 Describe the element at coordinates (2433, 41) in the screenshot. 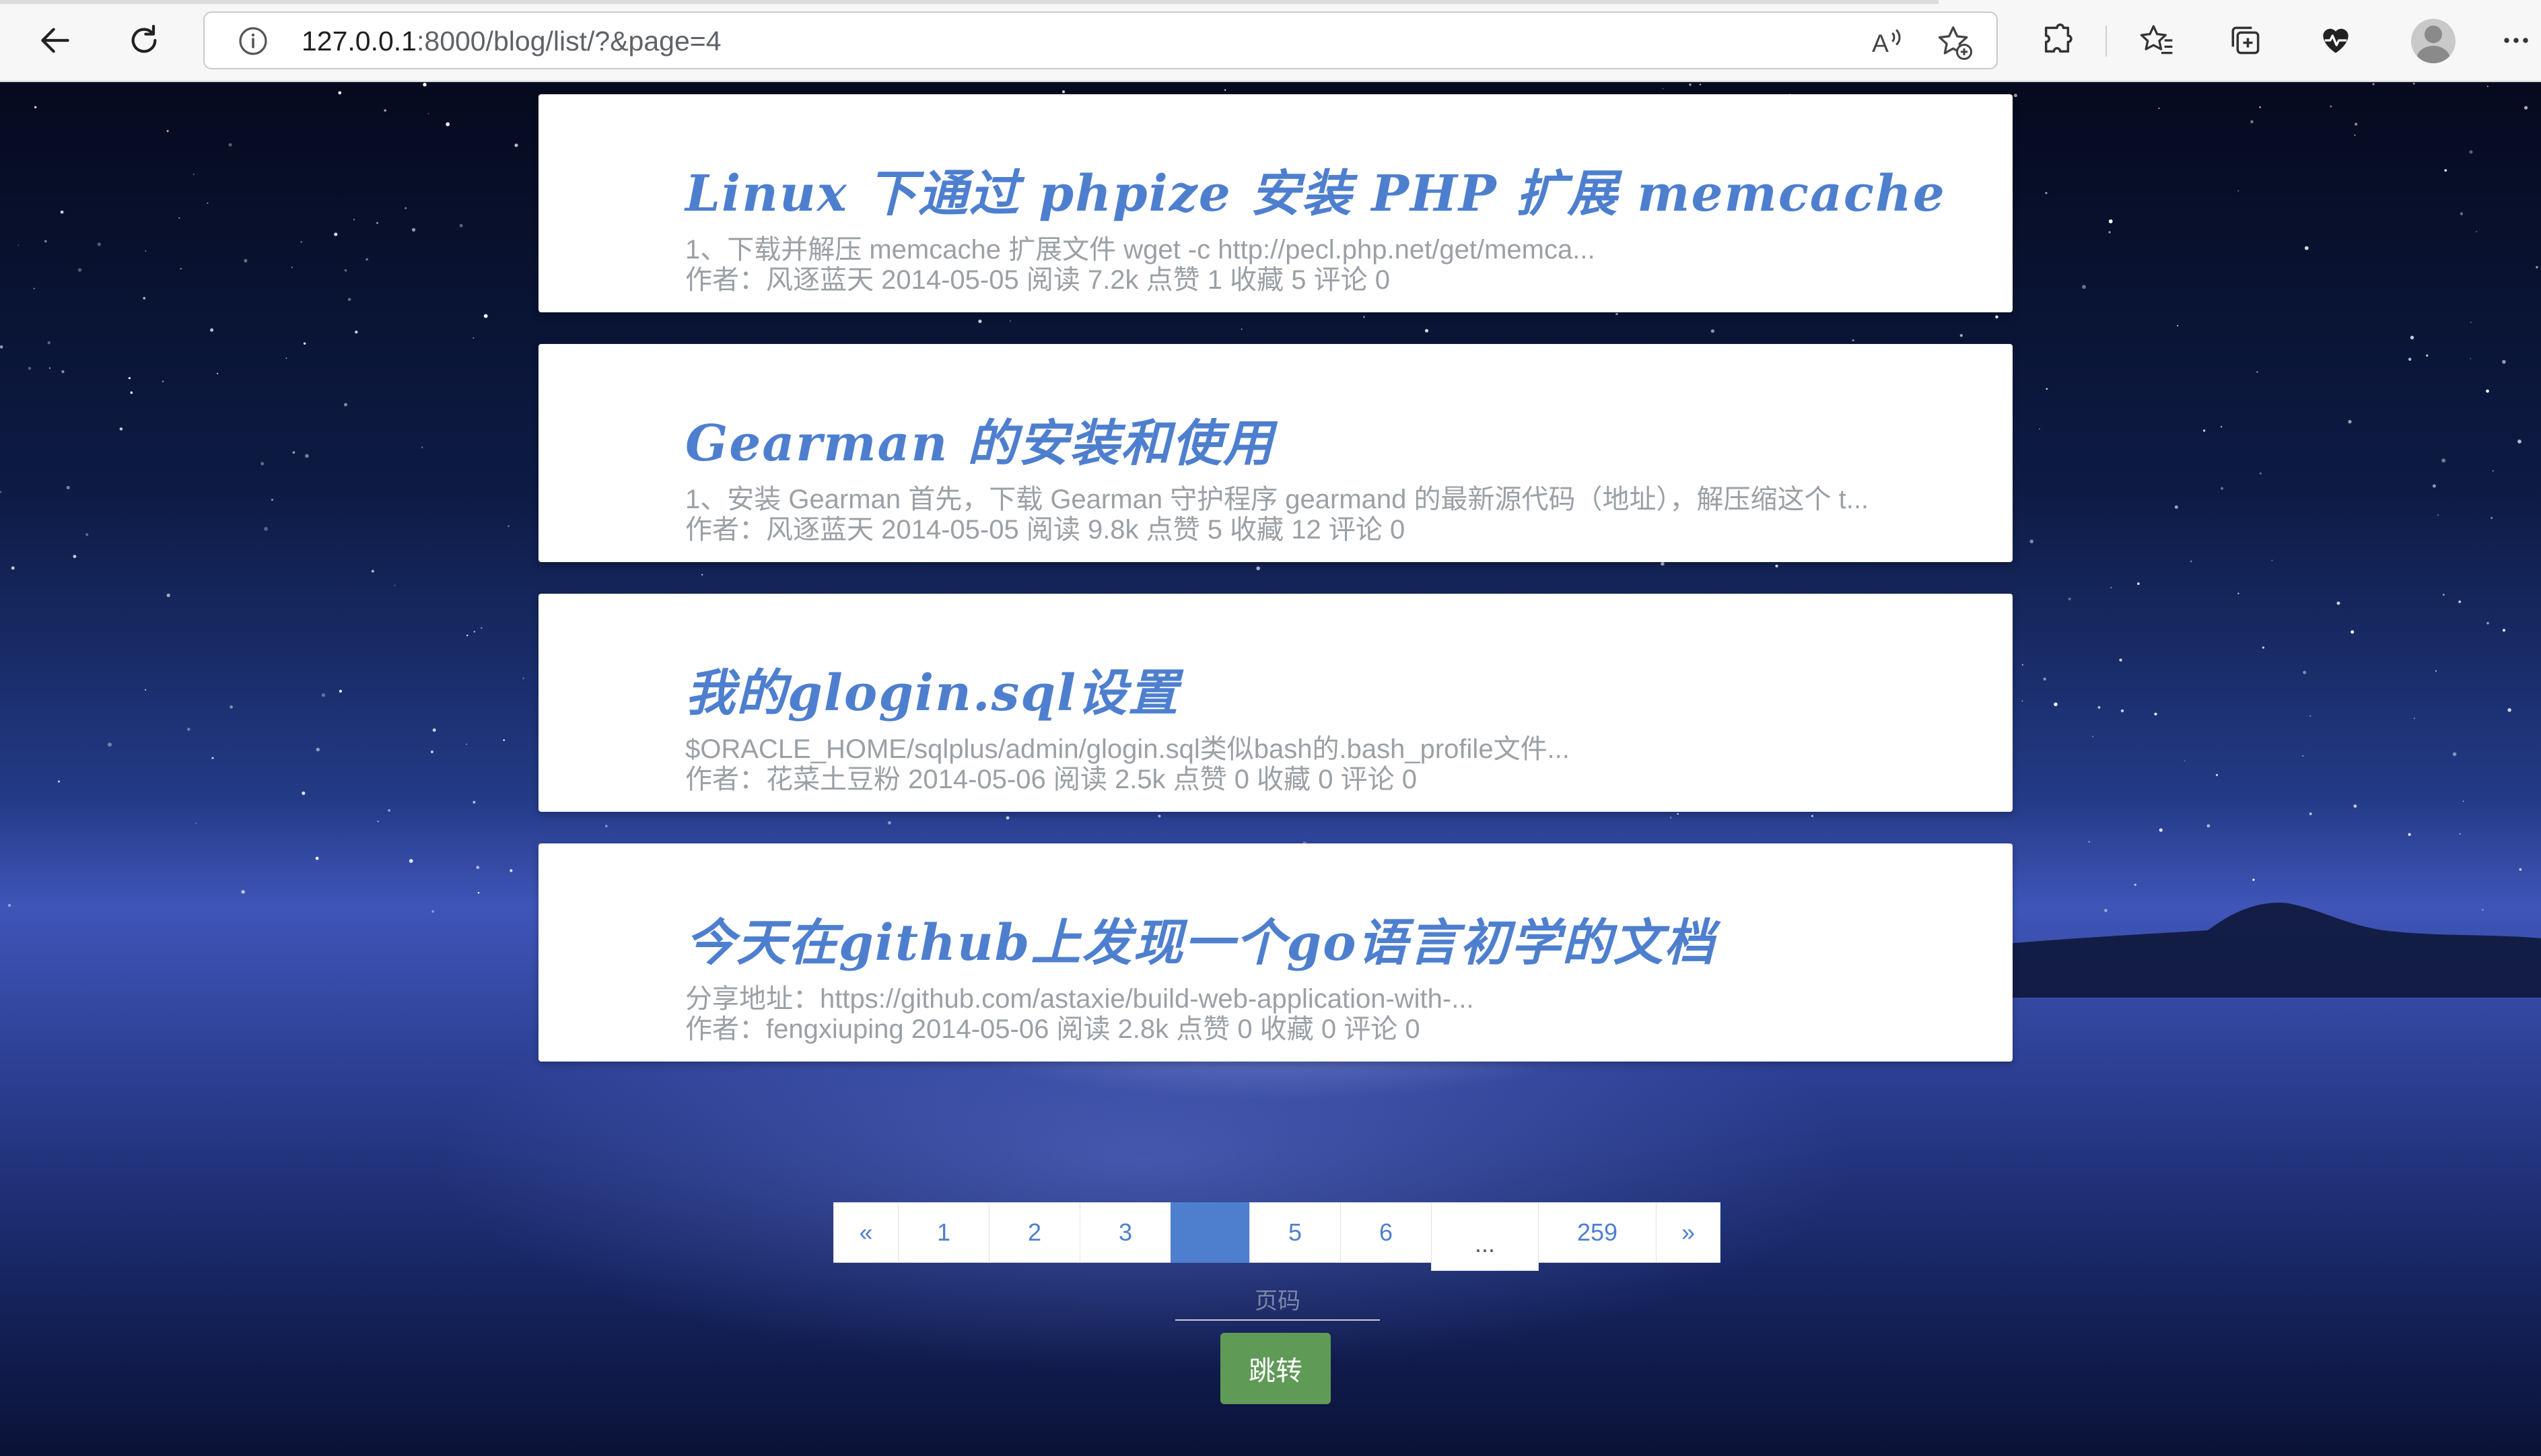

I see `profile-avatar` at that location.